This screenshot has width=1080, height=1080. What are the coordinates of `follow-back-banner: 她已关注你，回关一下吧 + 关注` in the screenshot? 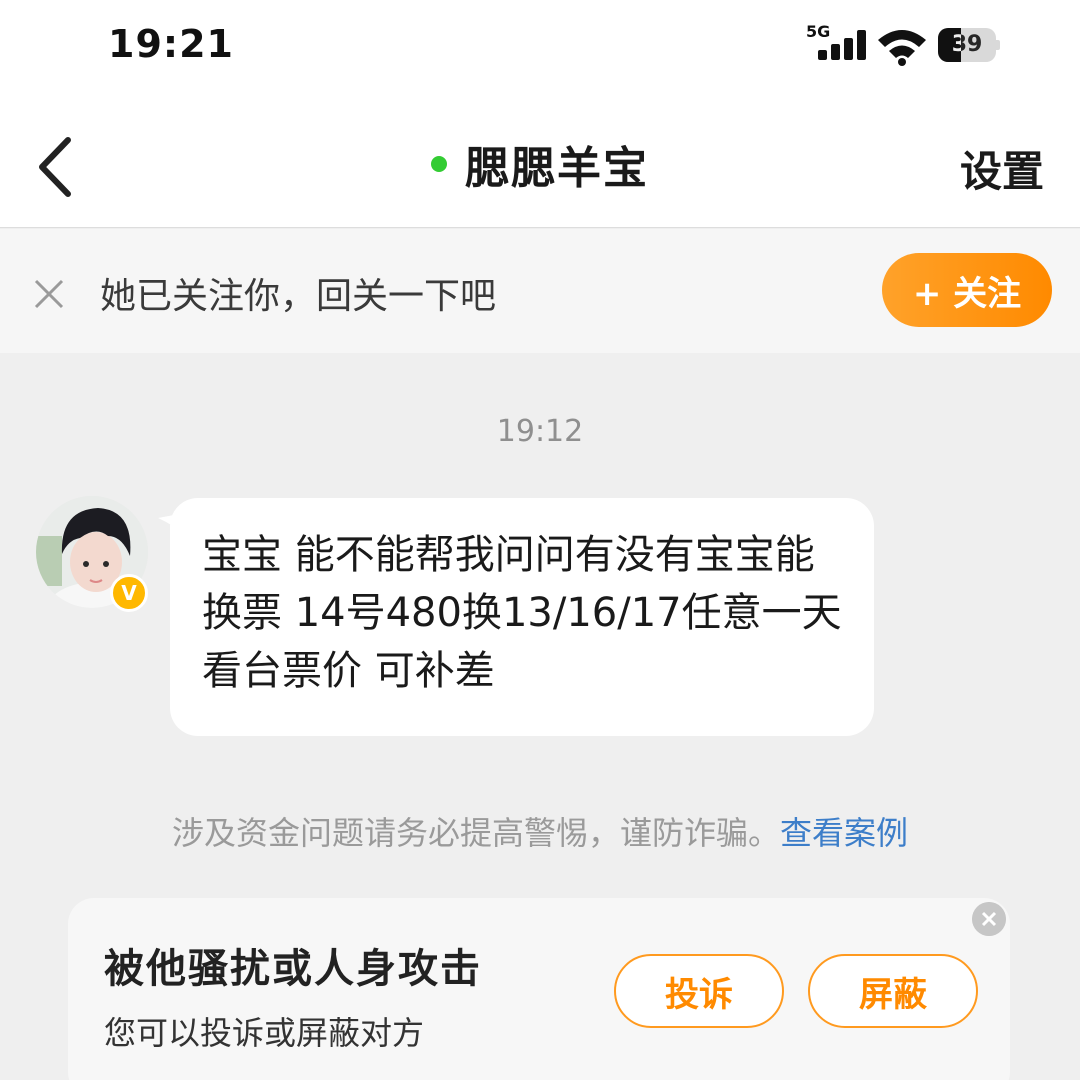 It's located at (540, 291).